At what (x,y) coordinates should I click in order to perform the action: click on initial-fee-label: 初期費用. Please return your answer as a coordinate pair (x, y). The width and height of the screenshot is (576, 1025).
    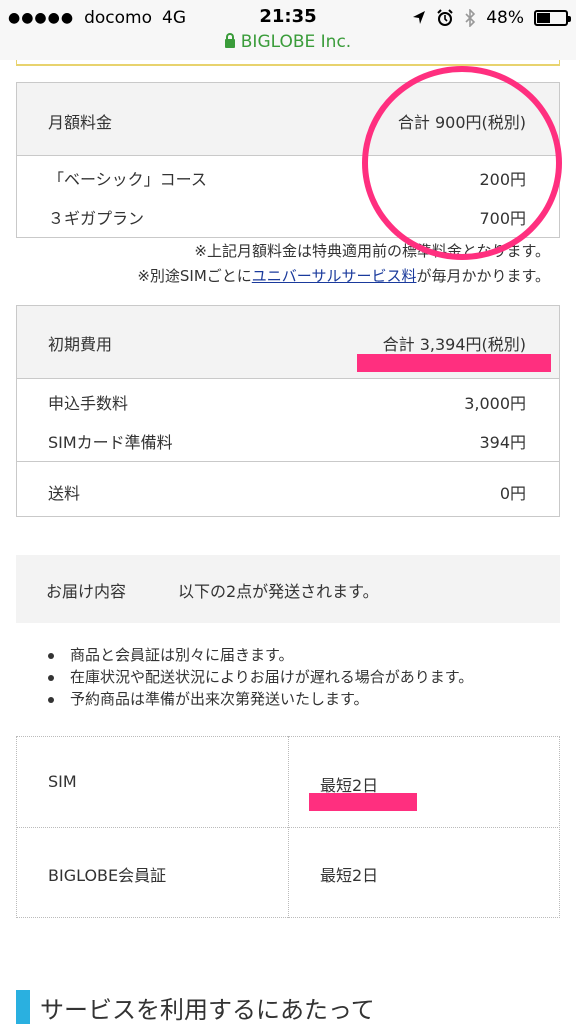
    Looking at the image, I should click on (80, 344).